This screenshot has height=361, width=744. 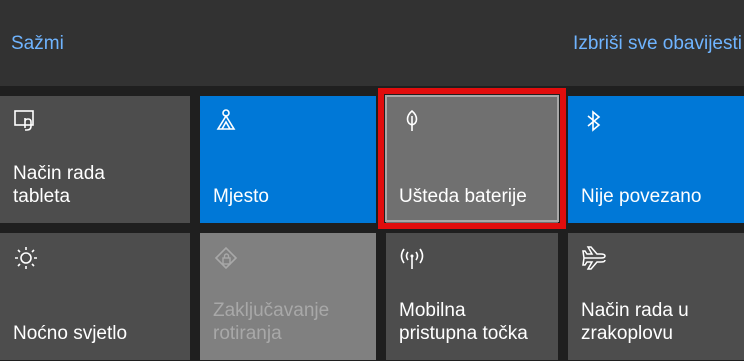 What do you see at coordinates (656, 296) in the screenshot?
I see `quick-action-airplane-mode: Način rada u zrakoplovu` at bounding box center [656, 296].